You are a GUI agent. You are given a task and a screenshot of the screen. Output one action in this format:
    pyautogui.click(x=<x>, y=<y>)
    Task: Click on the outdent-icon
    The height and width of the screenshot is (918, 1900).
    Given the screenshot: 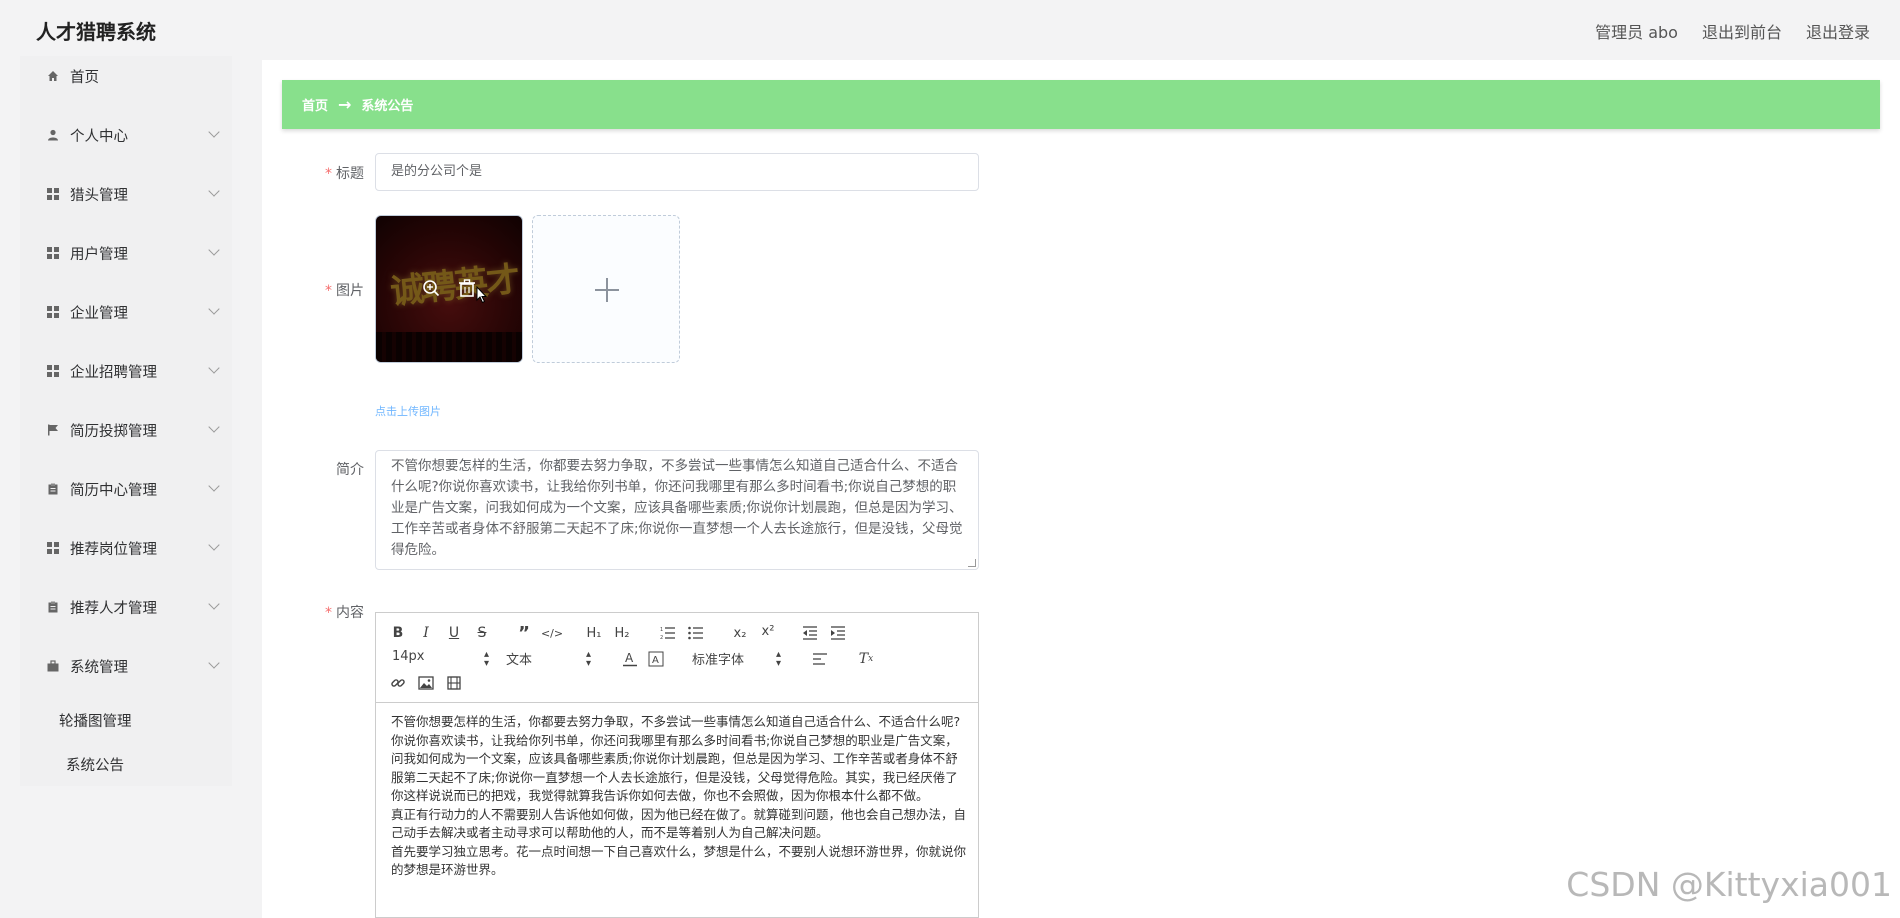 What is the action you would take?
    pyautogui.click(x=810, y=633)
    